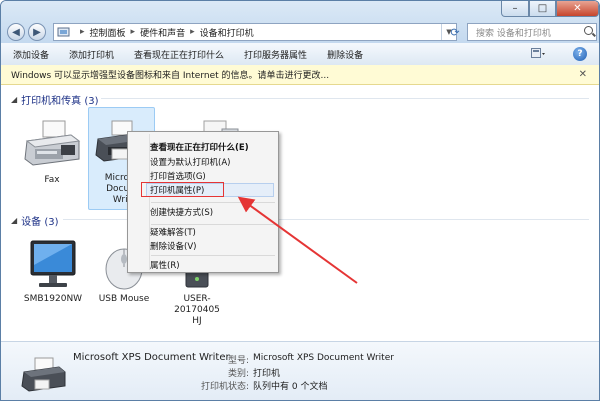  What do you see at coordinates (343, 54) in the screenshot?
I see `remove-device-button: 删除设备` at bounding box center [343, 54].